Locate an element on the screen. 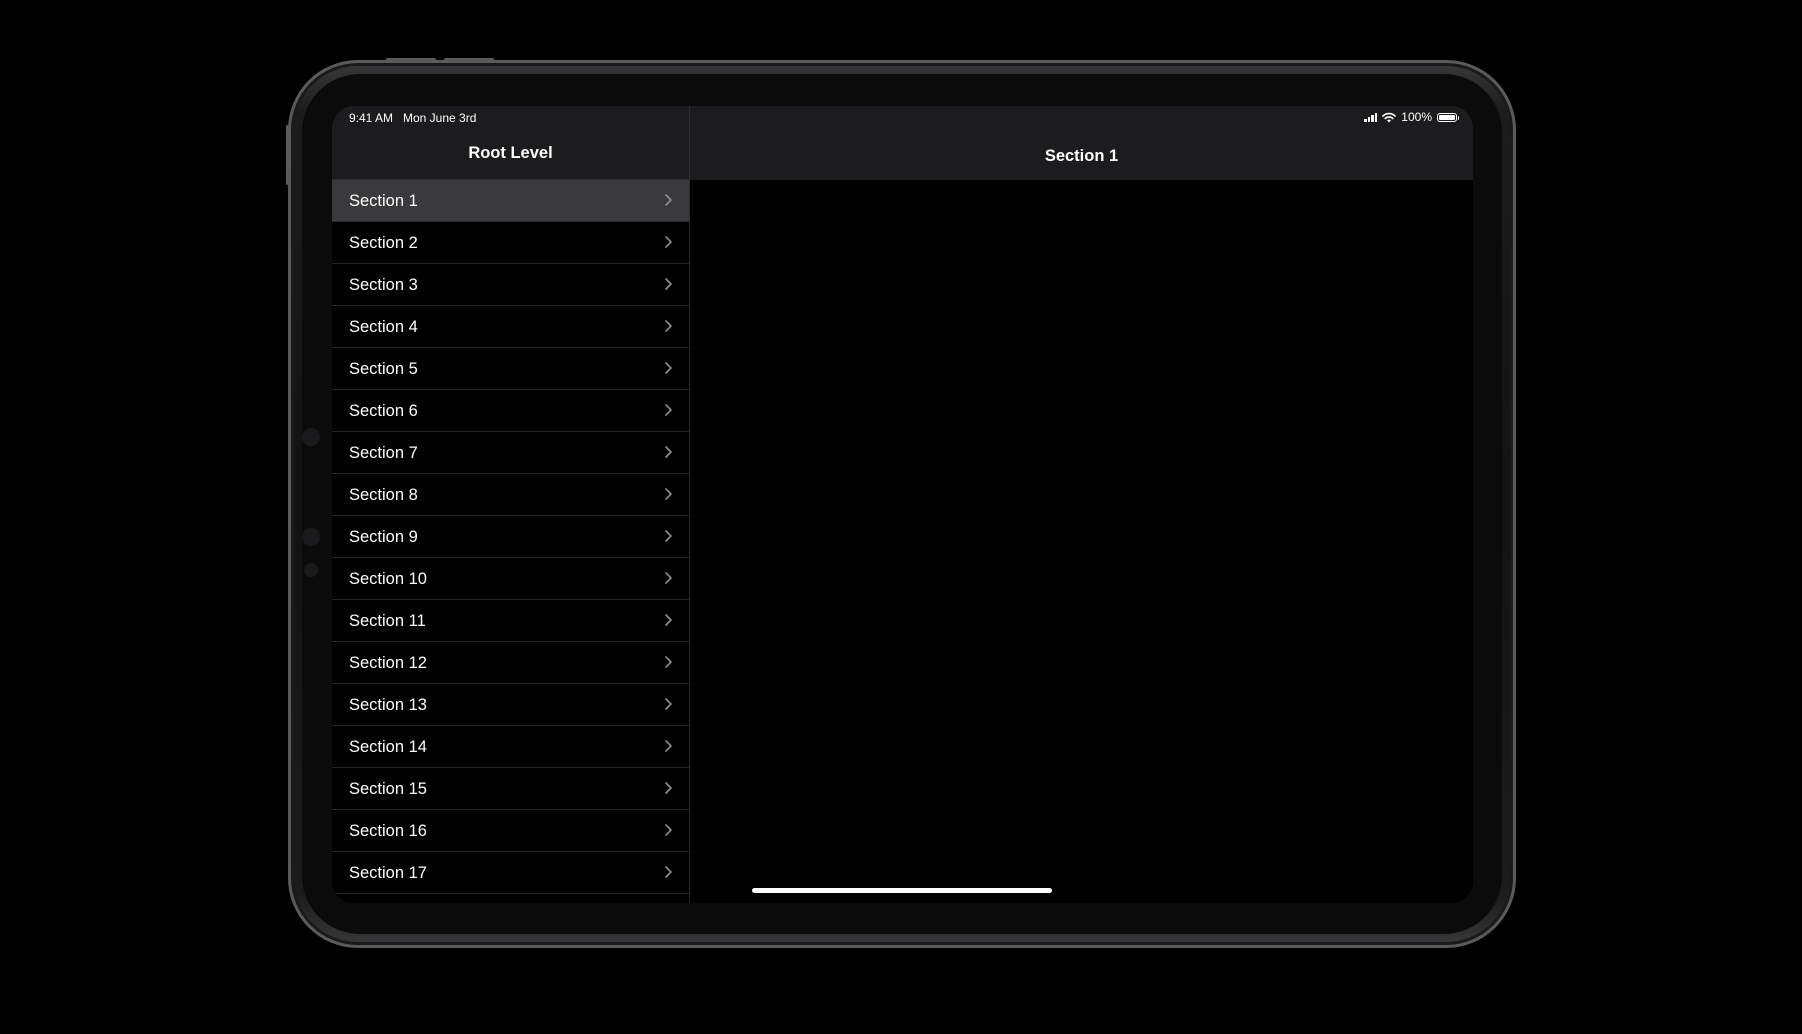 This screenshot has height=1034, width=1802. battery-percent: 100% is located at coordinates (1416, 117).